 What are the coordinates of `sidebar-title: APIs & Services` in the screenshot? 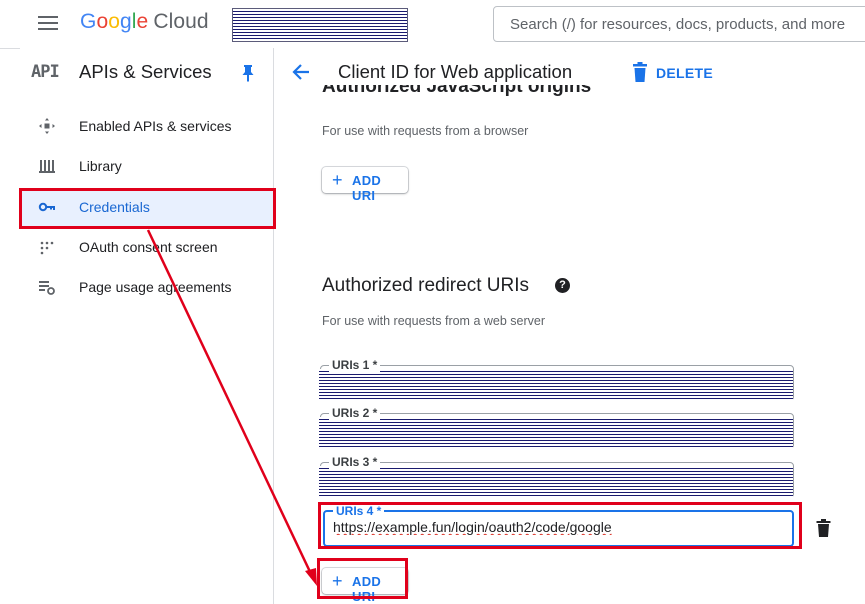 It's located at (145, 71).